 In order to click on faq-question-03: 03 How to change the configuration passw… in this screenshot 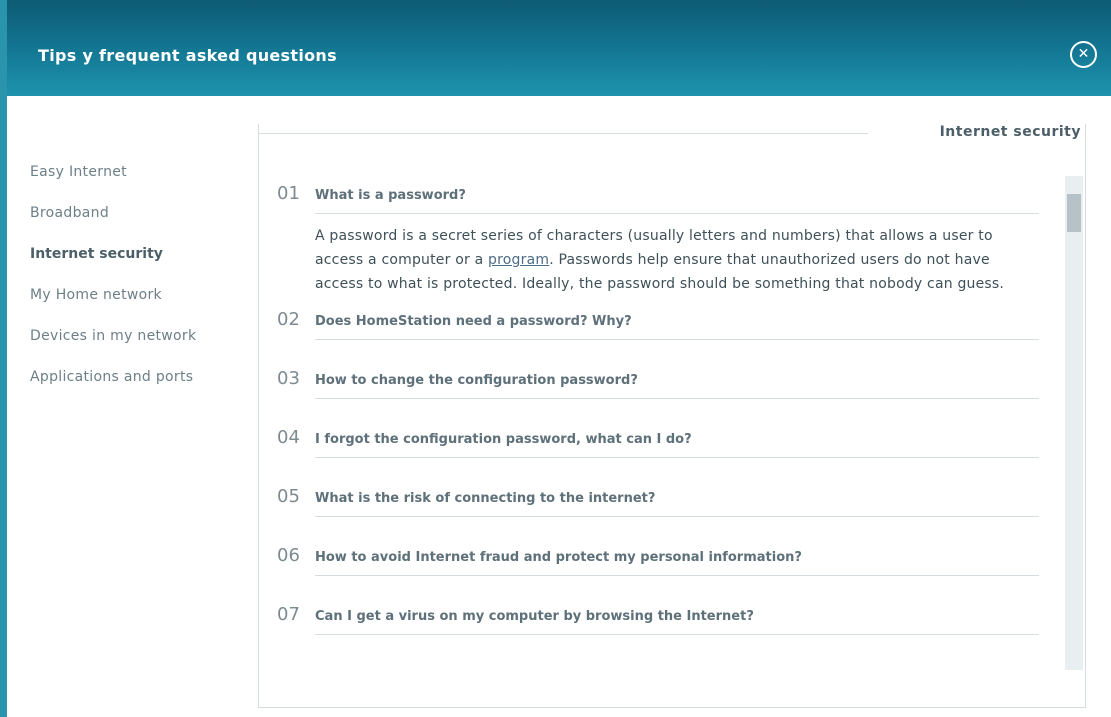, I will do `click(658, 380)`.